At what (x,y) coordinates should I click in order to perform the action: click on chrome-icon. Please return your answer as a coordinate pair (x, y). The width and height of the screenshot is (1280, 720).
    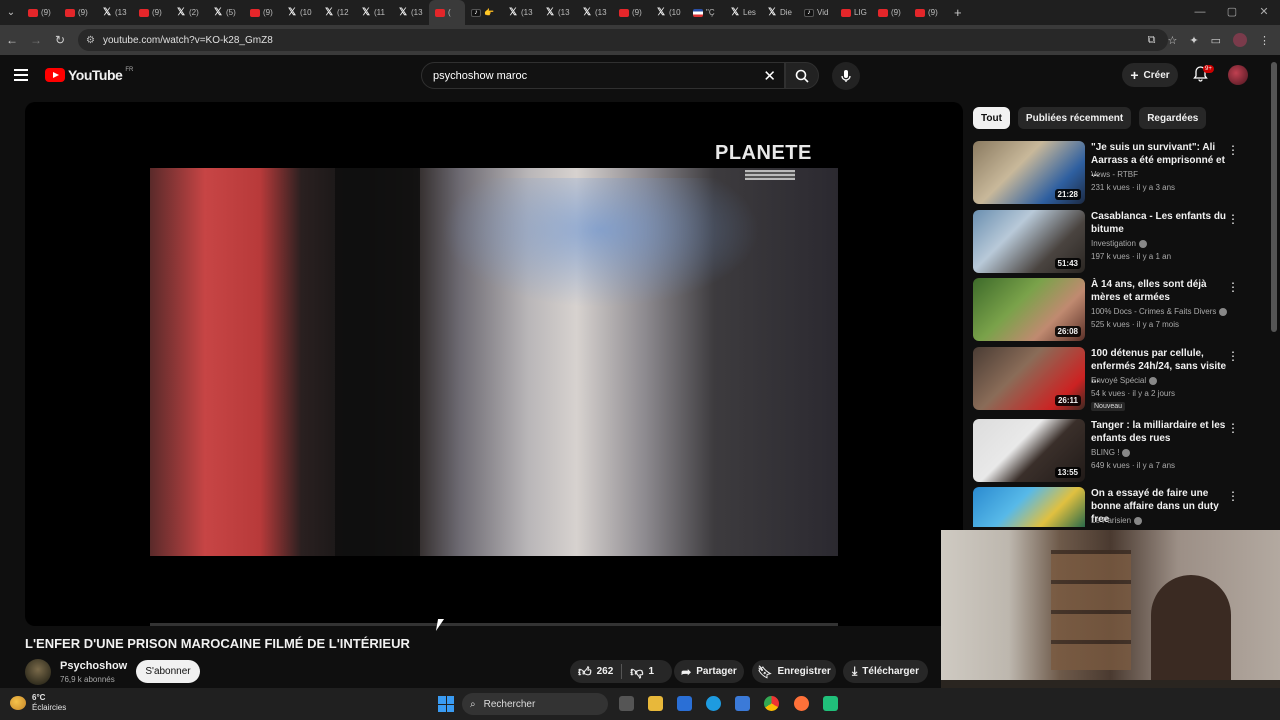
    Looking at the image, I should click on (771, 703).